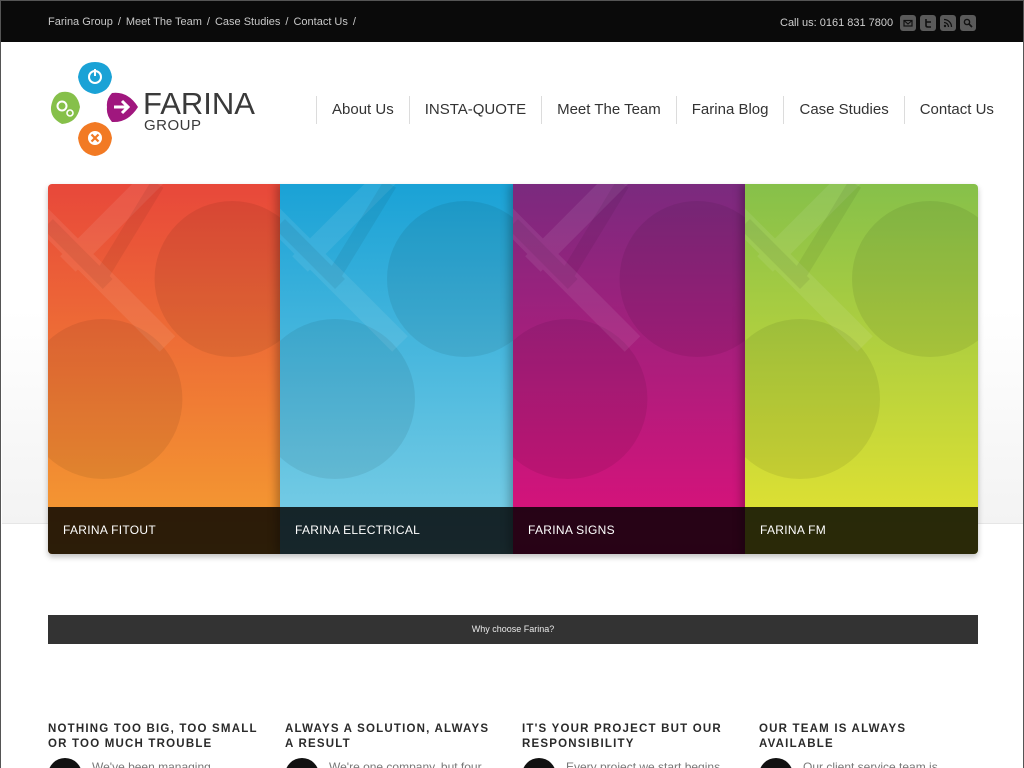  Describe the element at coordinates (320, 22) in the screenshot. I see `breadcrumb-contact-us: Contact Us` at that location.